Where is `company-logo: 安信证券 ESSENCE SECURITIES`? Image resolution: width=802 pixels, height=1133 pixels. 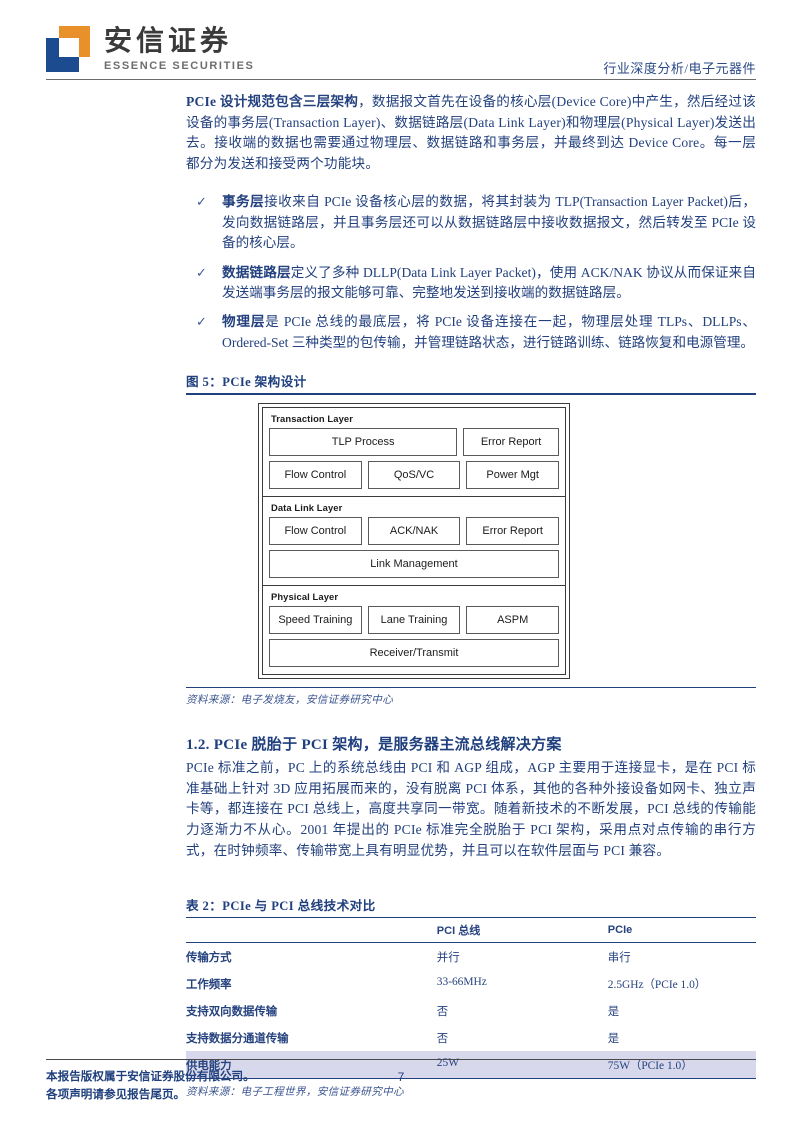
company-logo: 安信证券 ESSENCE SECURITIES is located at coordinates (150, 49).